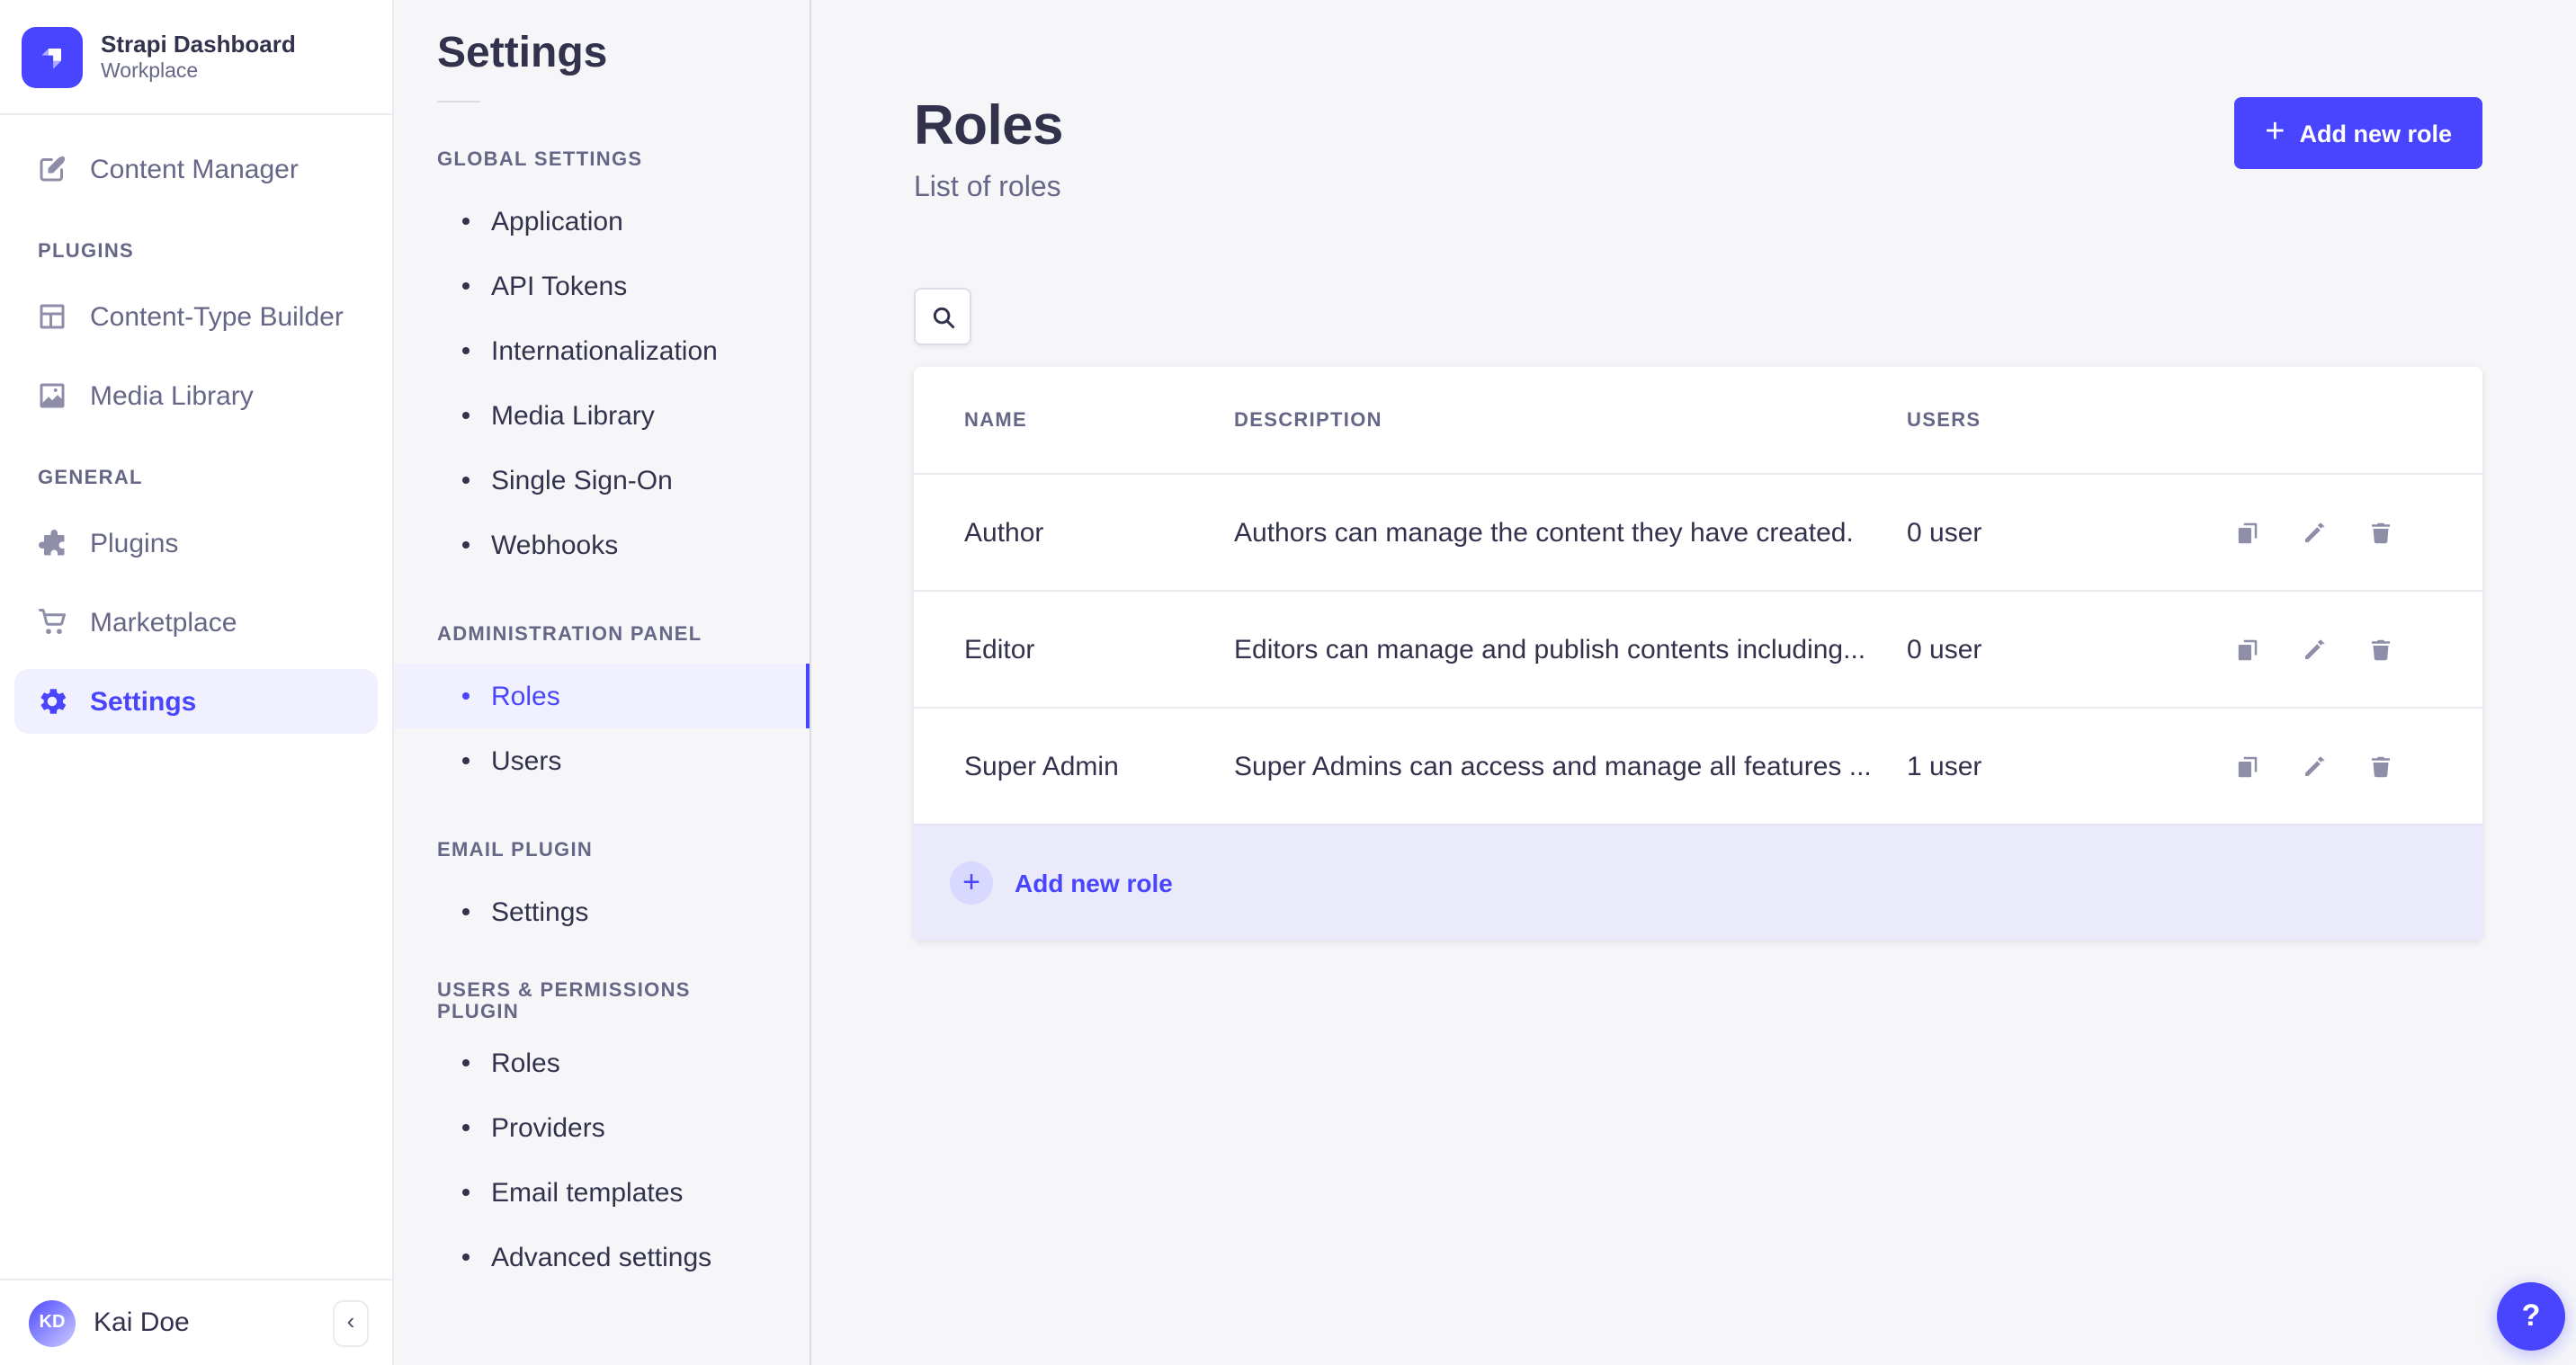  Describe the element at coordinates (172, 395) in the screenshot. I see `sidebar-item-label: Media Library` at that location.